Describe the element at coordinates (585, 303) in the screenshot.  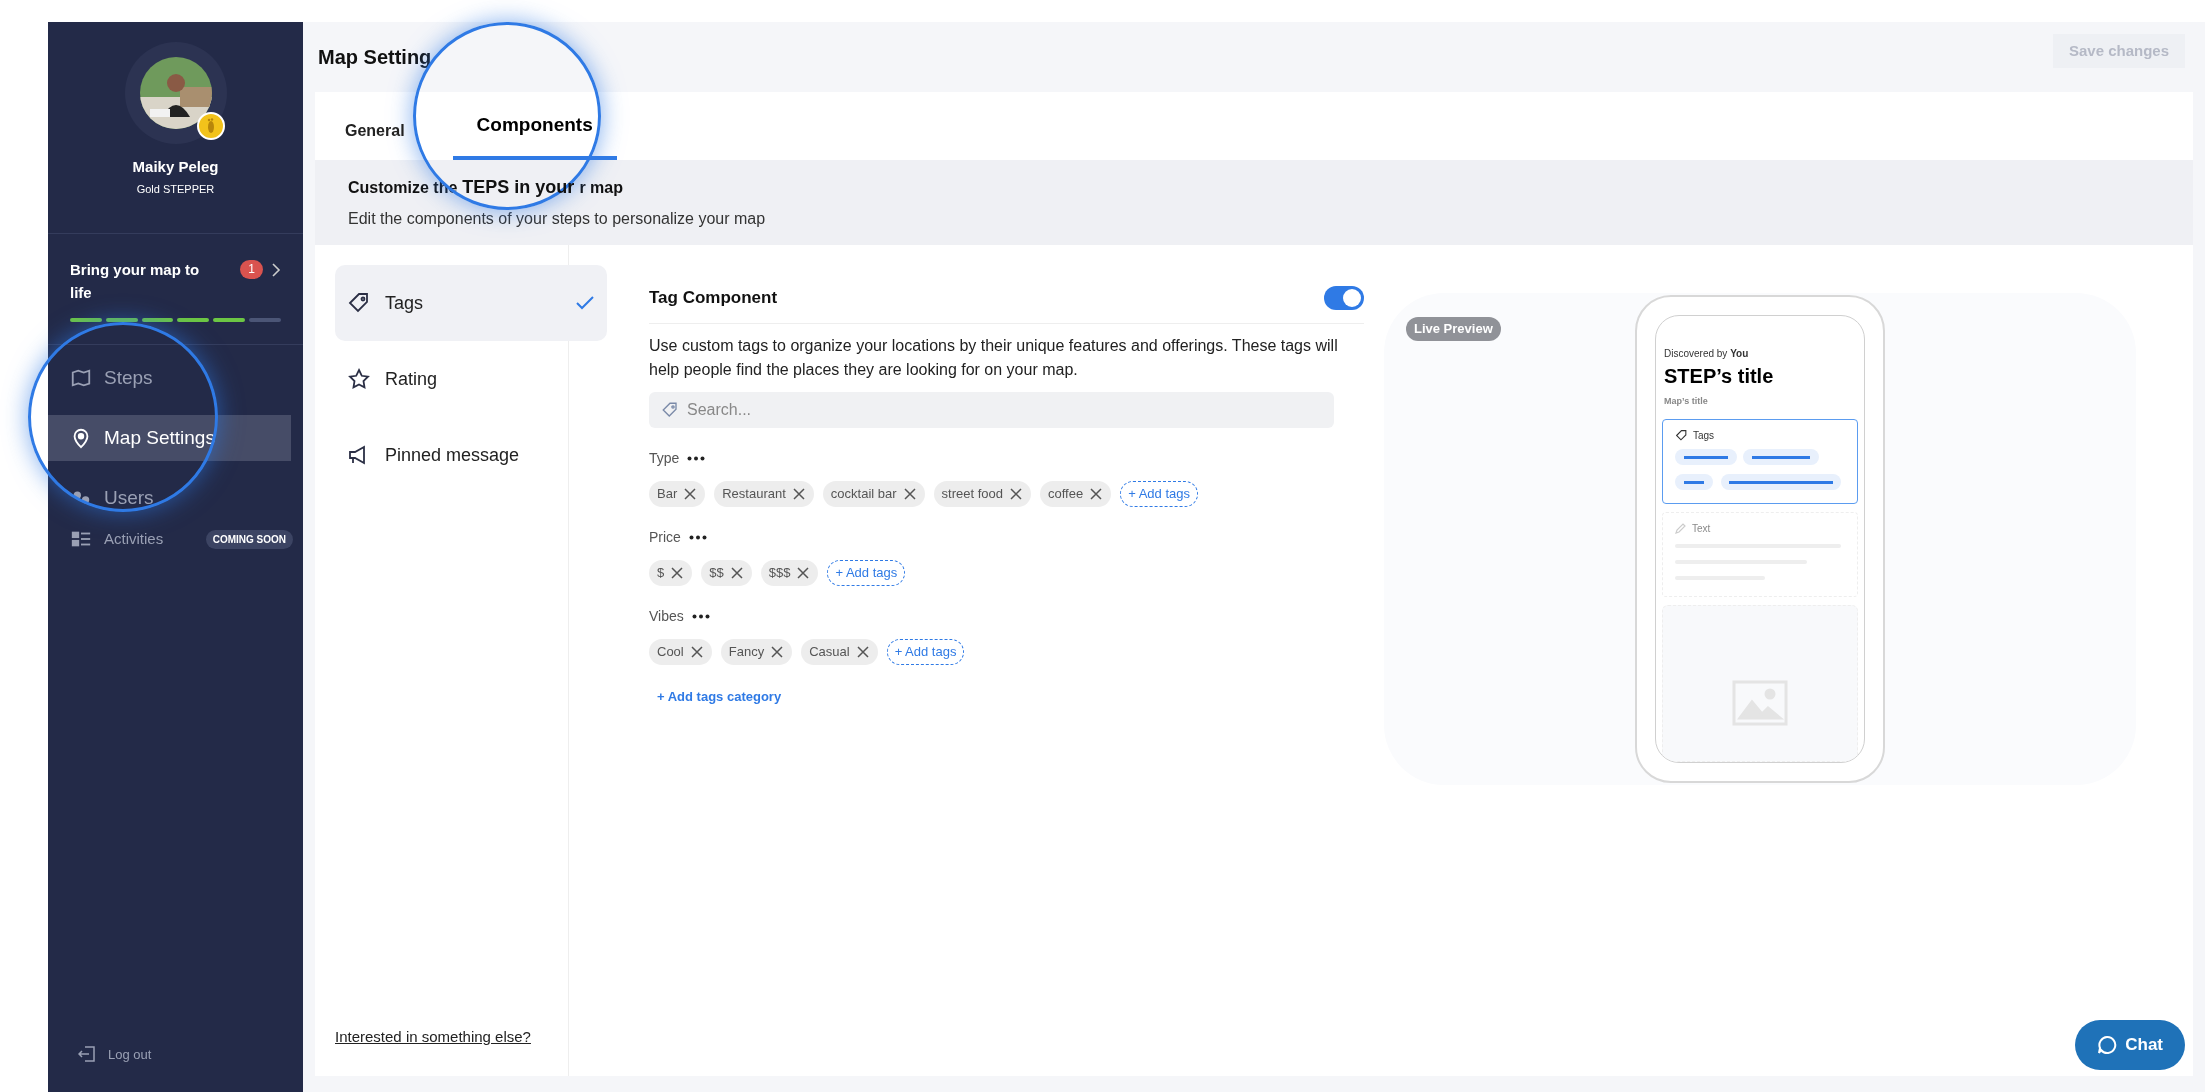
I see `checkmark-icon` at that location.